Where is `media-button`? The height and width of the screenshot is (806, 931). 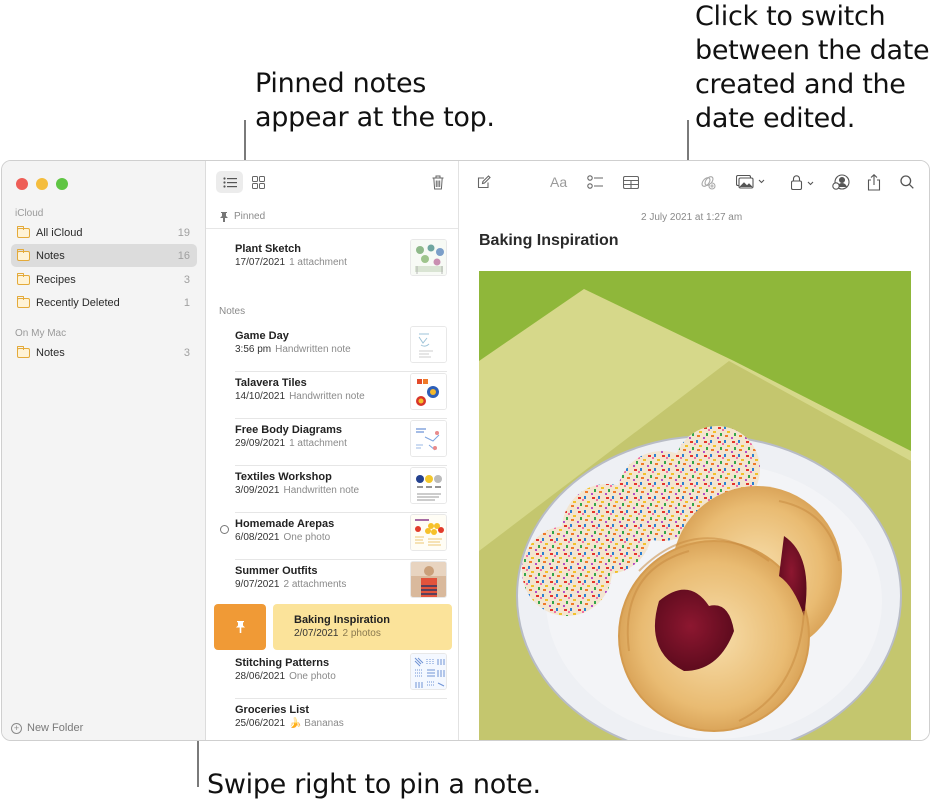
media-button is located at coordinates (751, 182).